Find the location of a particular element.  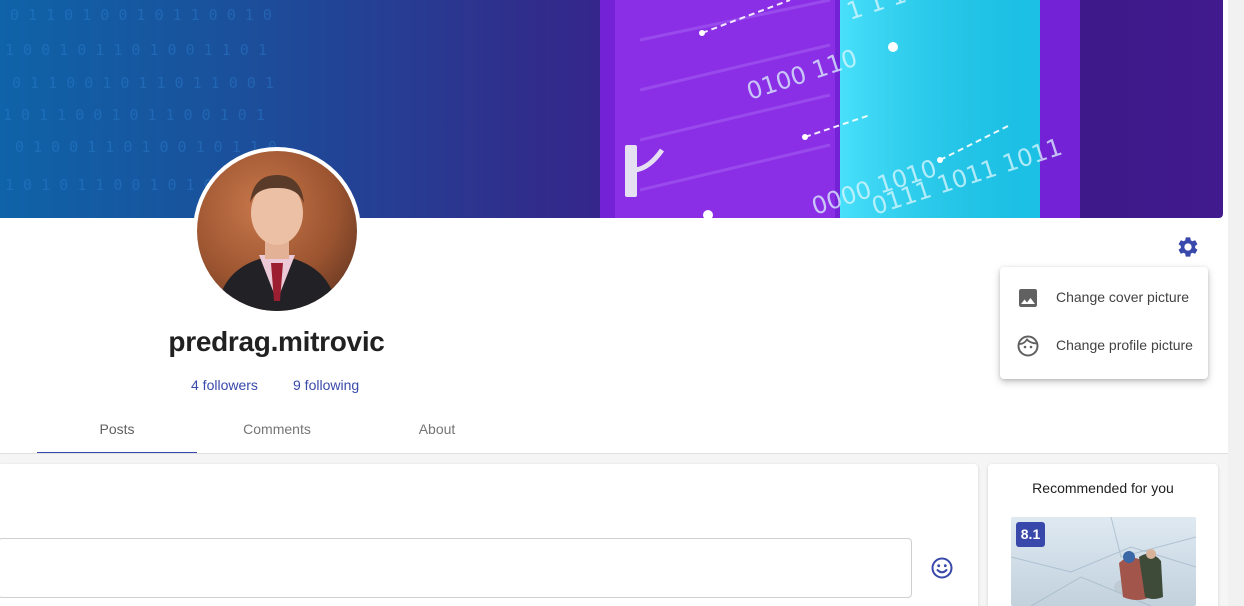

profile-avatar is located at coordinates (277, 231).